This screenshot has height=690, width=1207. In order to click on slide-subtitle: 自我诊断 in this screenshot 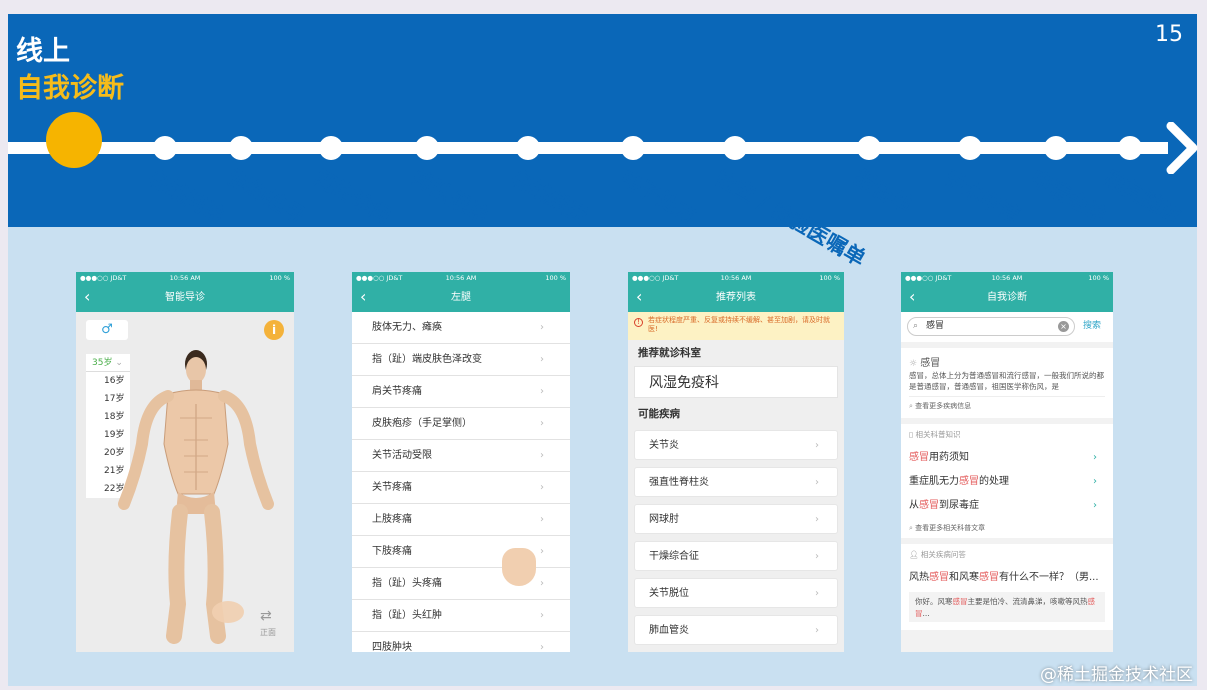, I will do `click(70, 88)`.